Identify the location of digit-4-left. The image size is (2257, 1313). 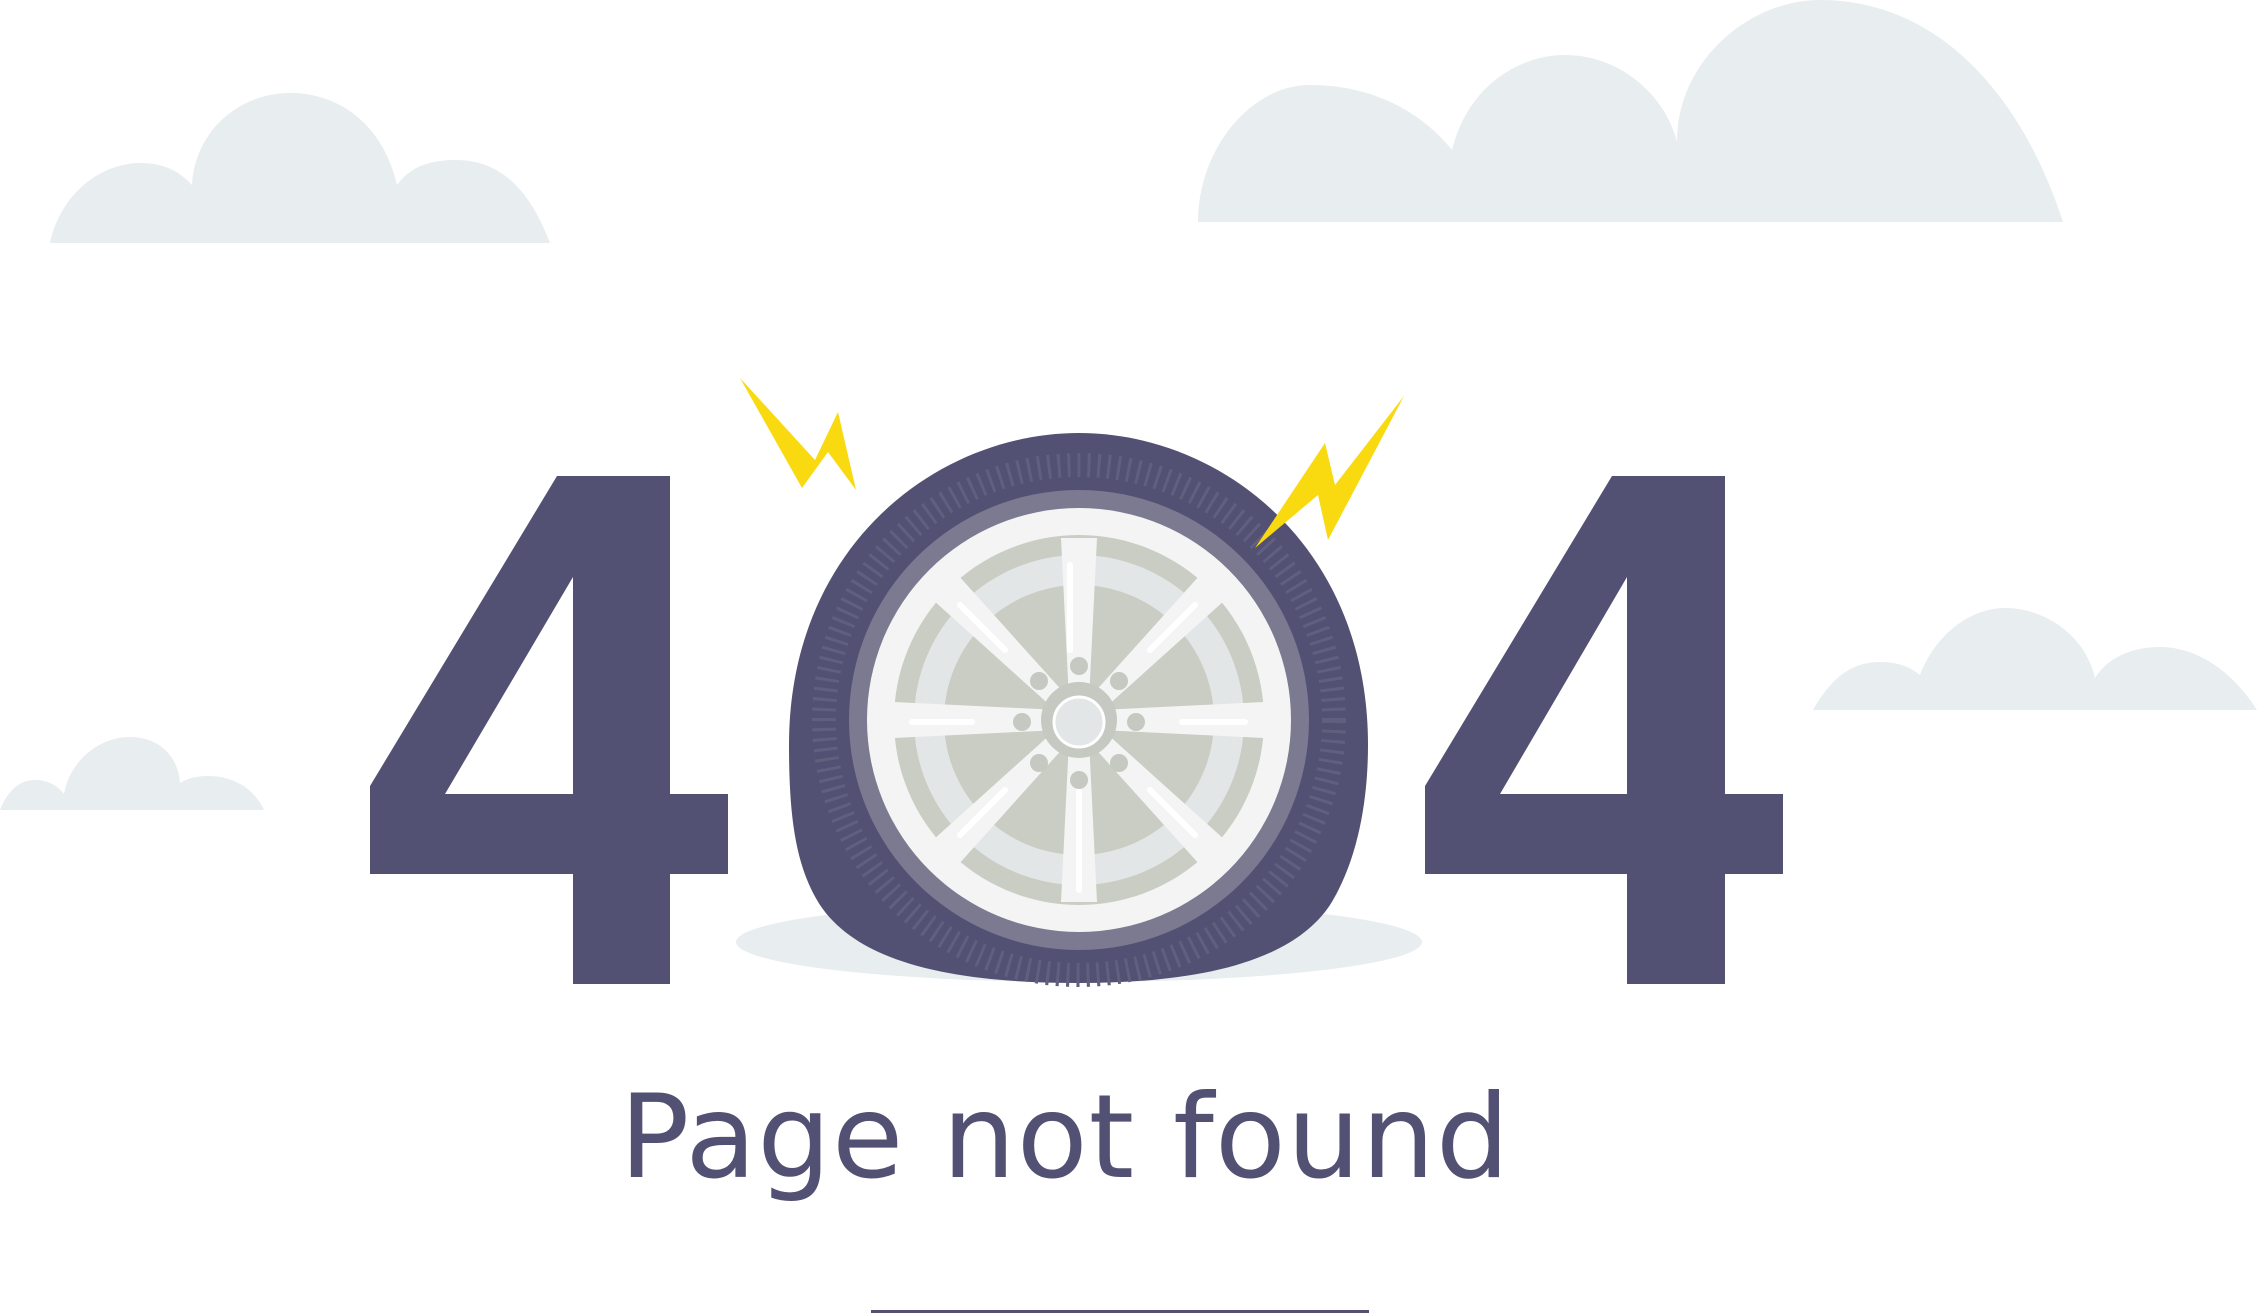
(549, 730).